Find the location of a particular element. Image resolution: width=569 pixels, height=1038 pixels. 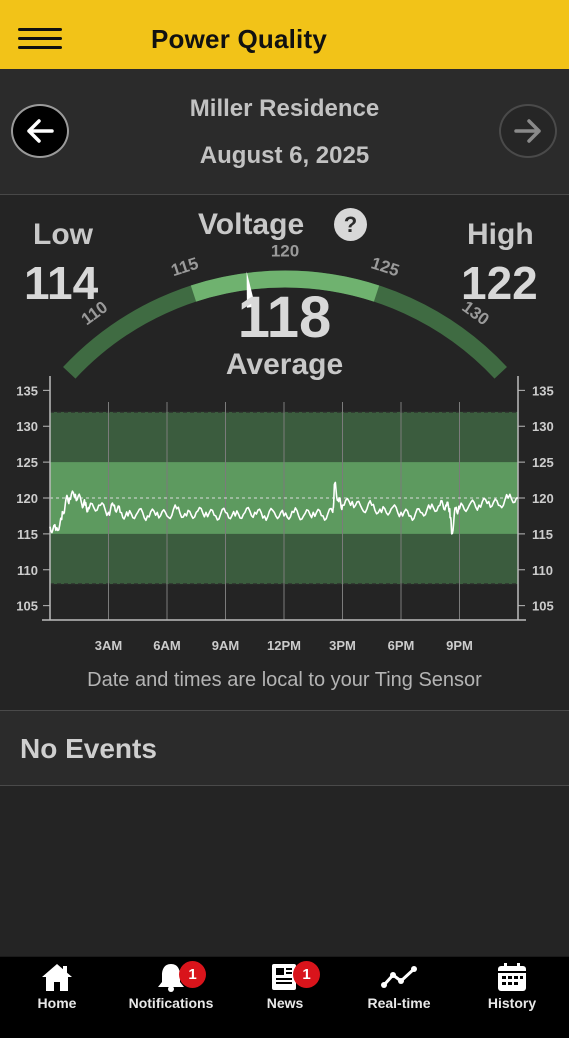

chart-x-tick-label: 9PM is located at coordinates (459, 645).